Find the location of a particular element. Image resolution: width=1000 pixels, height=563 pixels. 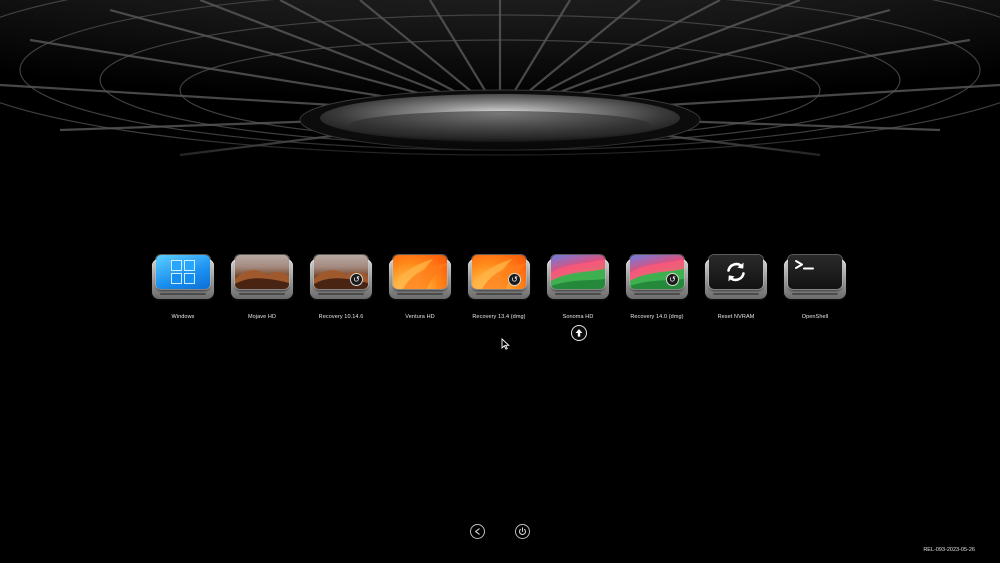

power-icon is located at coordinates (522, 531).